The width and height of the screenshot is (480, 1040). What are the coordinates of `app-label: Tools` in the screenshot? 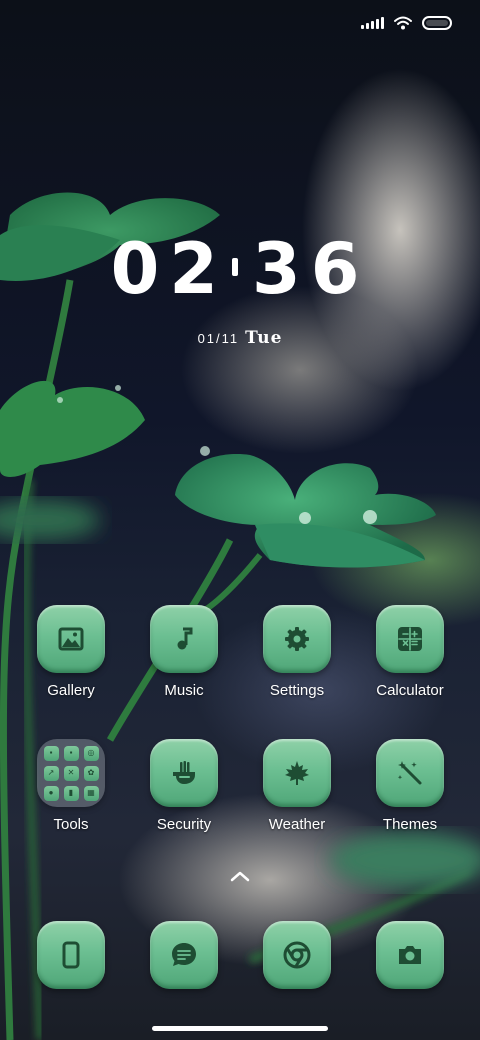 It's located at (71, 824).